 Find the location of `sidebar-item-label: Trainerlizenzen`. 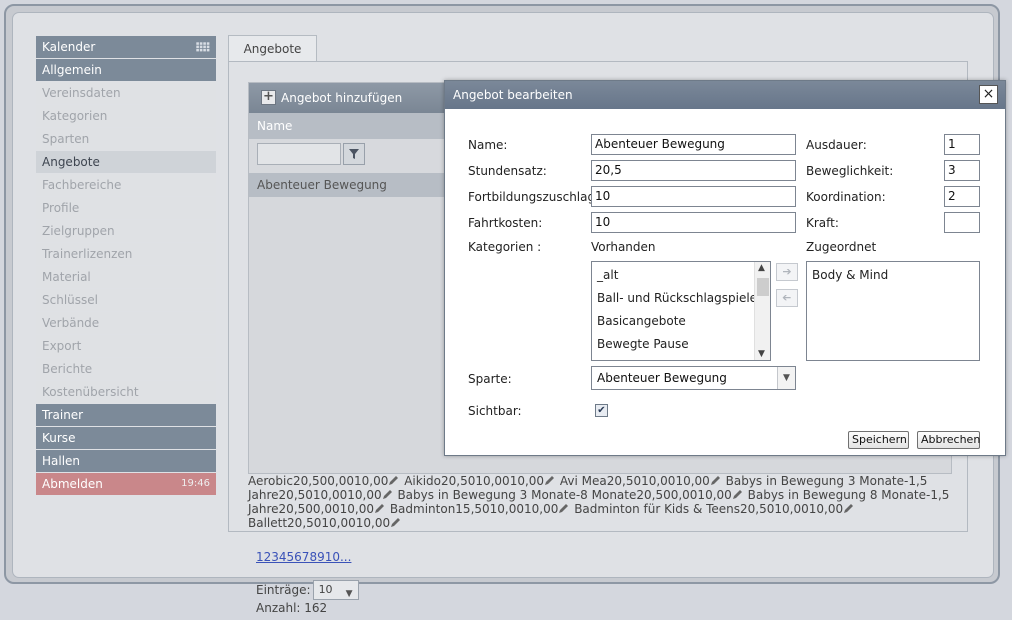

sidebar-item-label: Trainerlizenzen is located at coordinates (87, 254).